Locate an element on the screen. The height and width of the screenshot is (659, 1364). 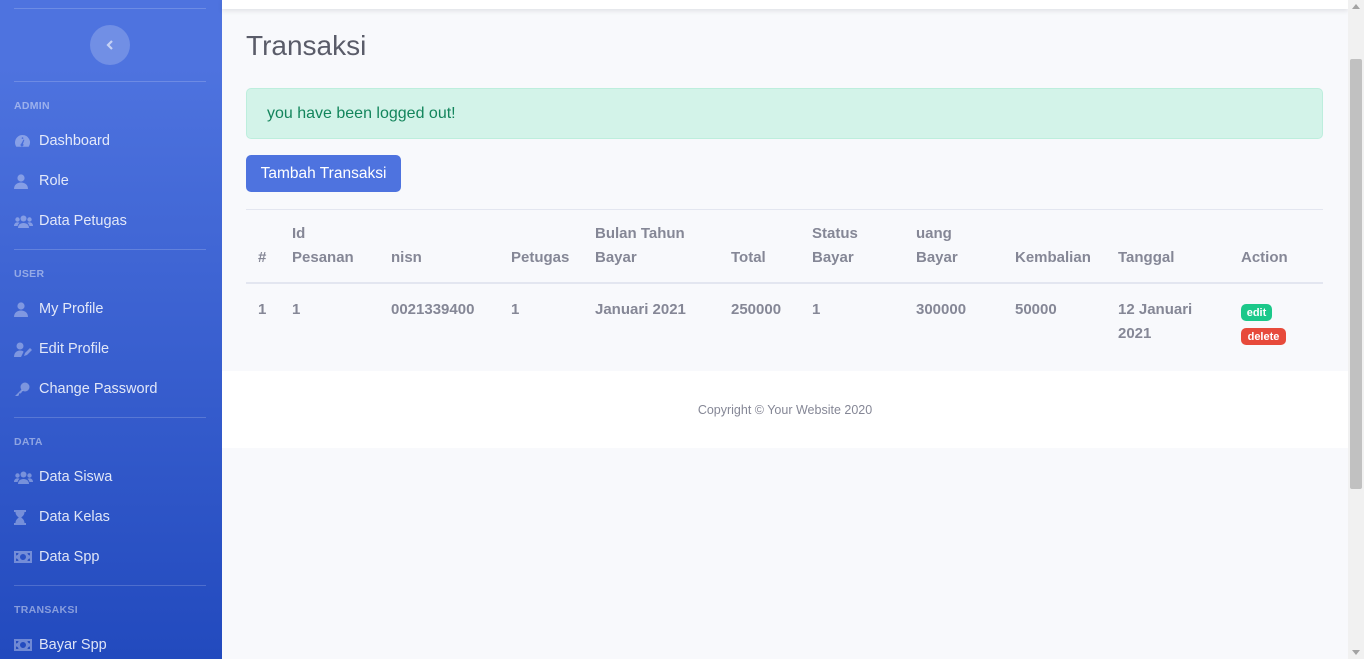
sidebar-item-data-kelas: Data Kelas is located at coordinates (62, 517).